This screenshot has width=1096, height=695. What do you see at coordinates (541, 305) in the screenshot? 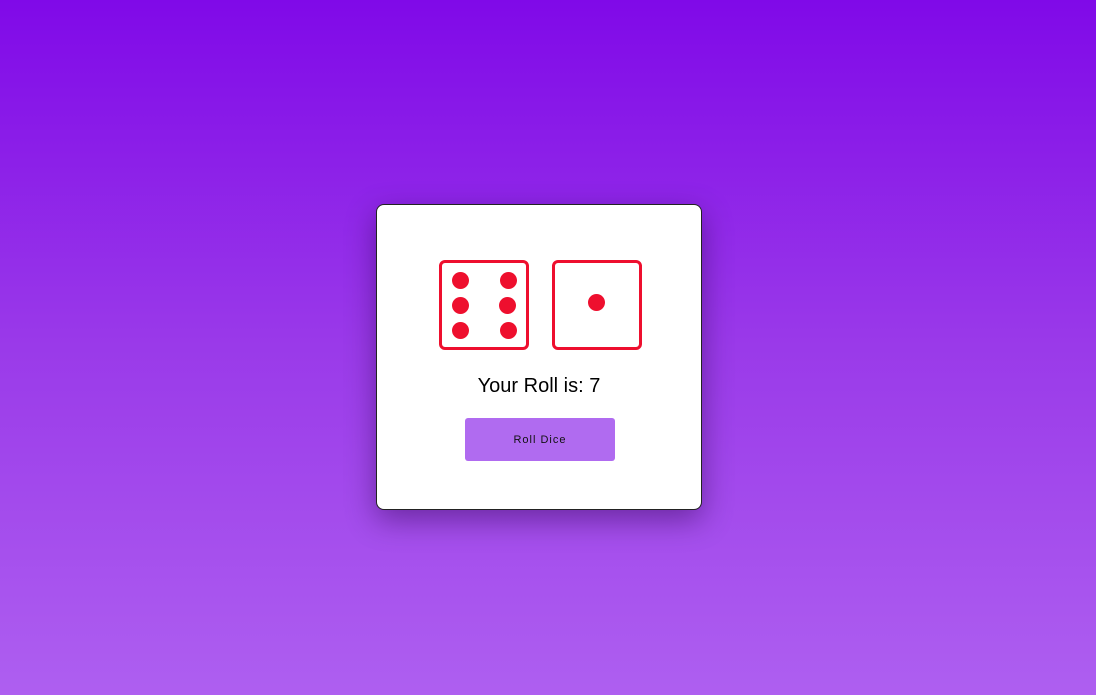
I see `dice-row` at bounding box center [541, 305].